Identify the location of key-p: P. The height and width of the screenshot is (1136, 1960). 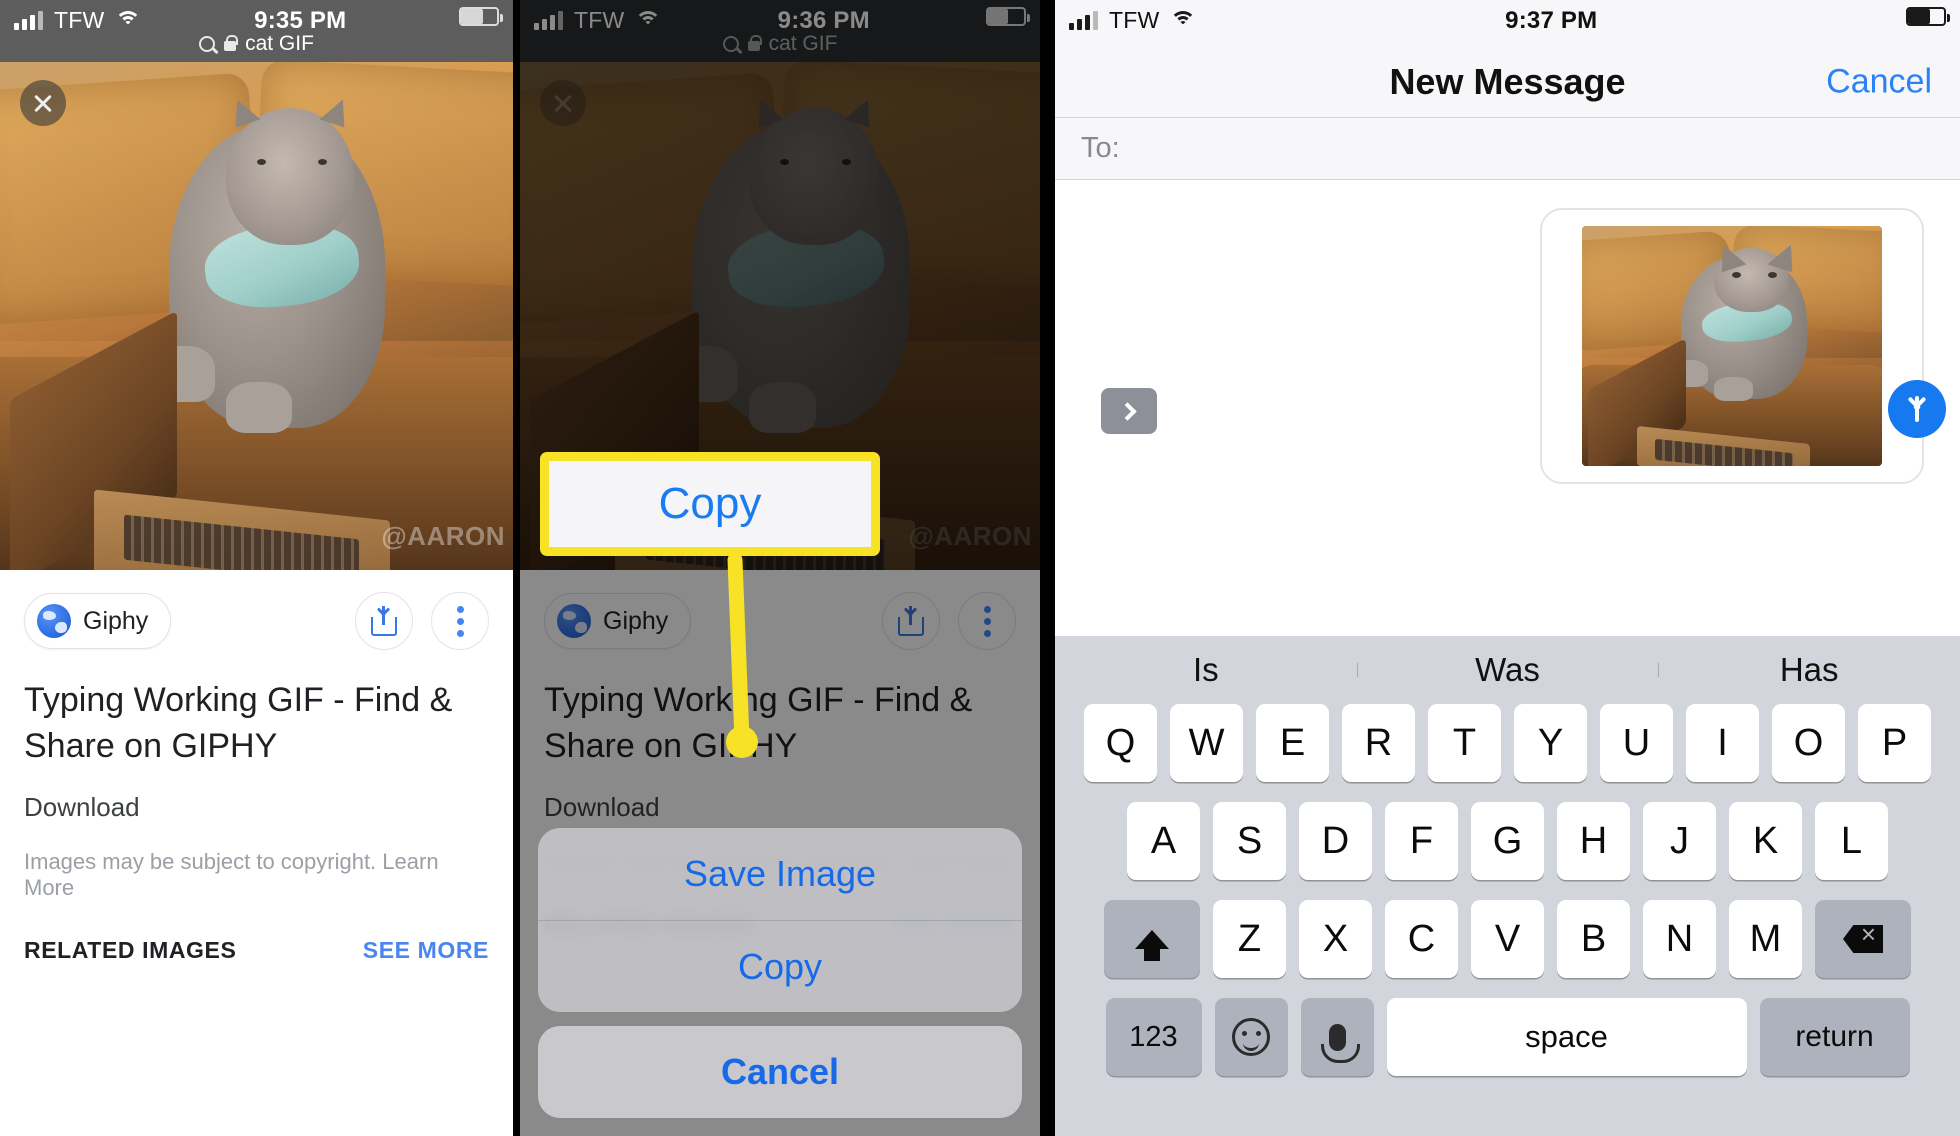
(1894, 743).